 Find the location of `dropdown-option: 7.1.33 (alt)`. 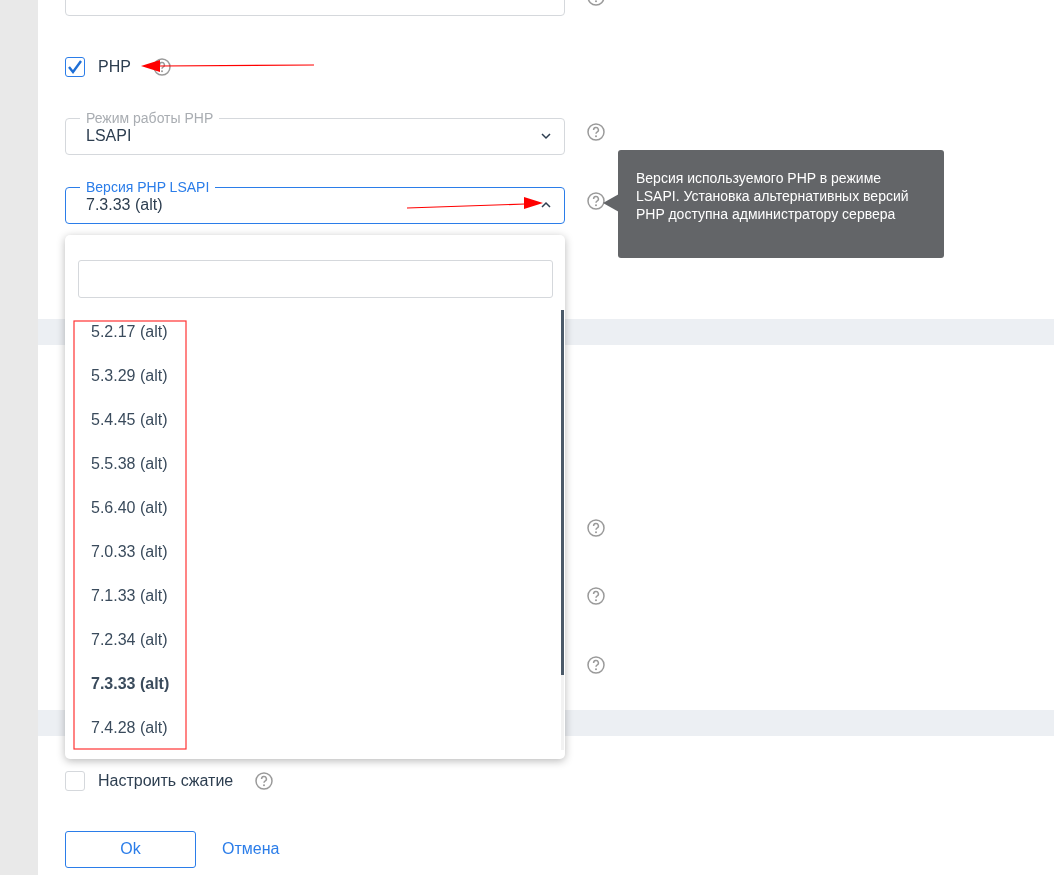

dropdown-option: 7.1.33 (alt) is located at coordinates (130, 596).